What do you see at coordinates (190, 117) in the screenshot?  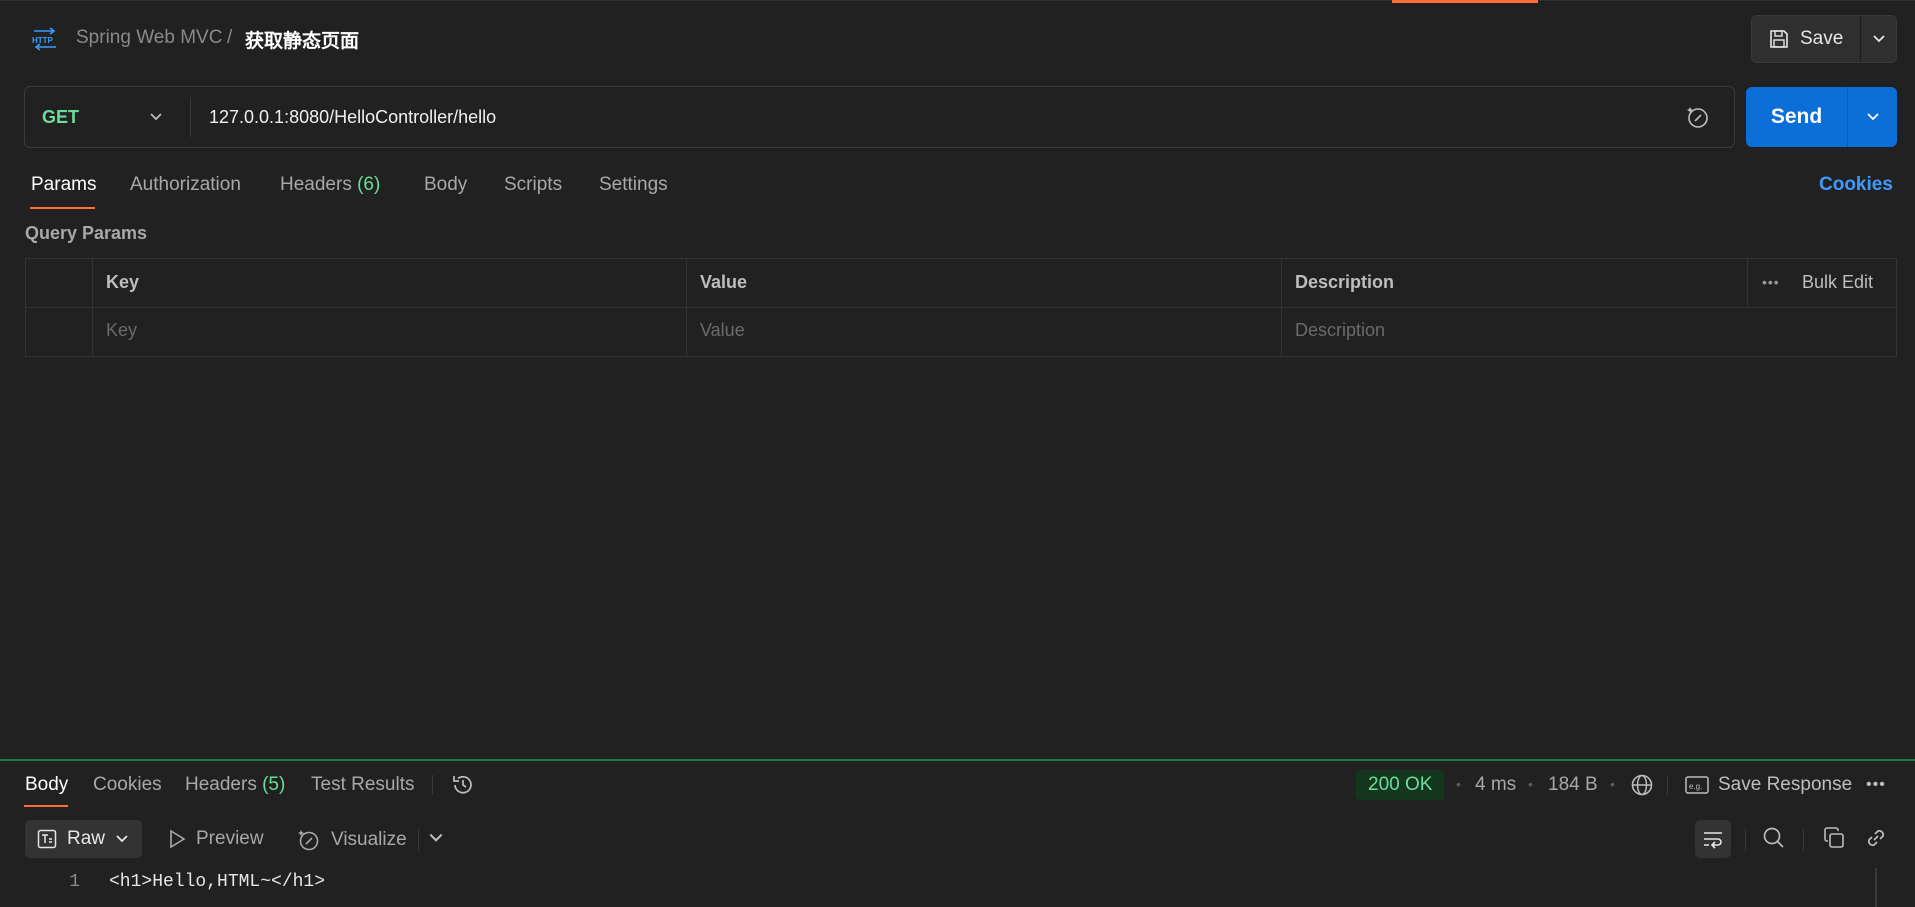 I see `method-divider` at bounding box center [190, 117].